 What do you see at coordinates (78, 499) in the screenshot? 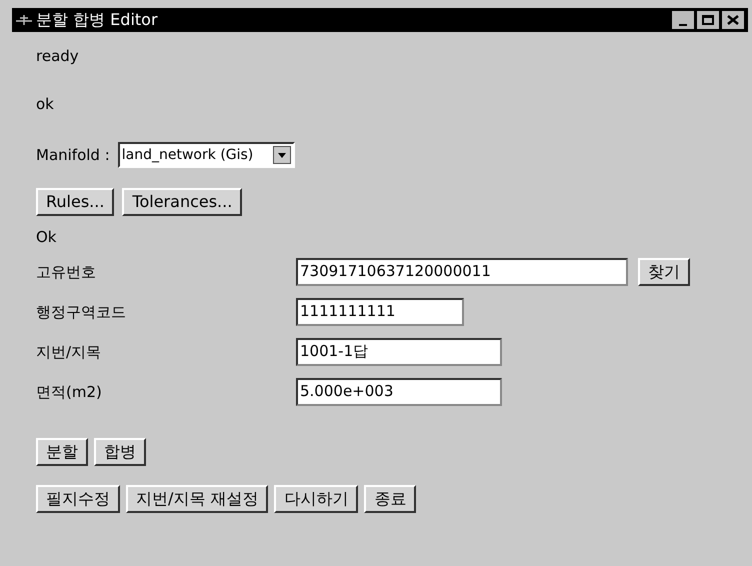
I see `action-button: 필지수정` at bounding box center [78, 499].